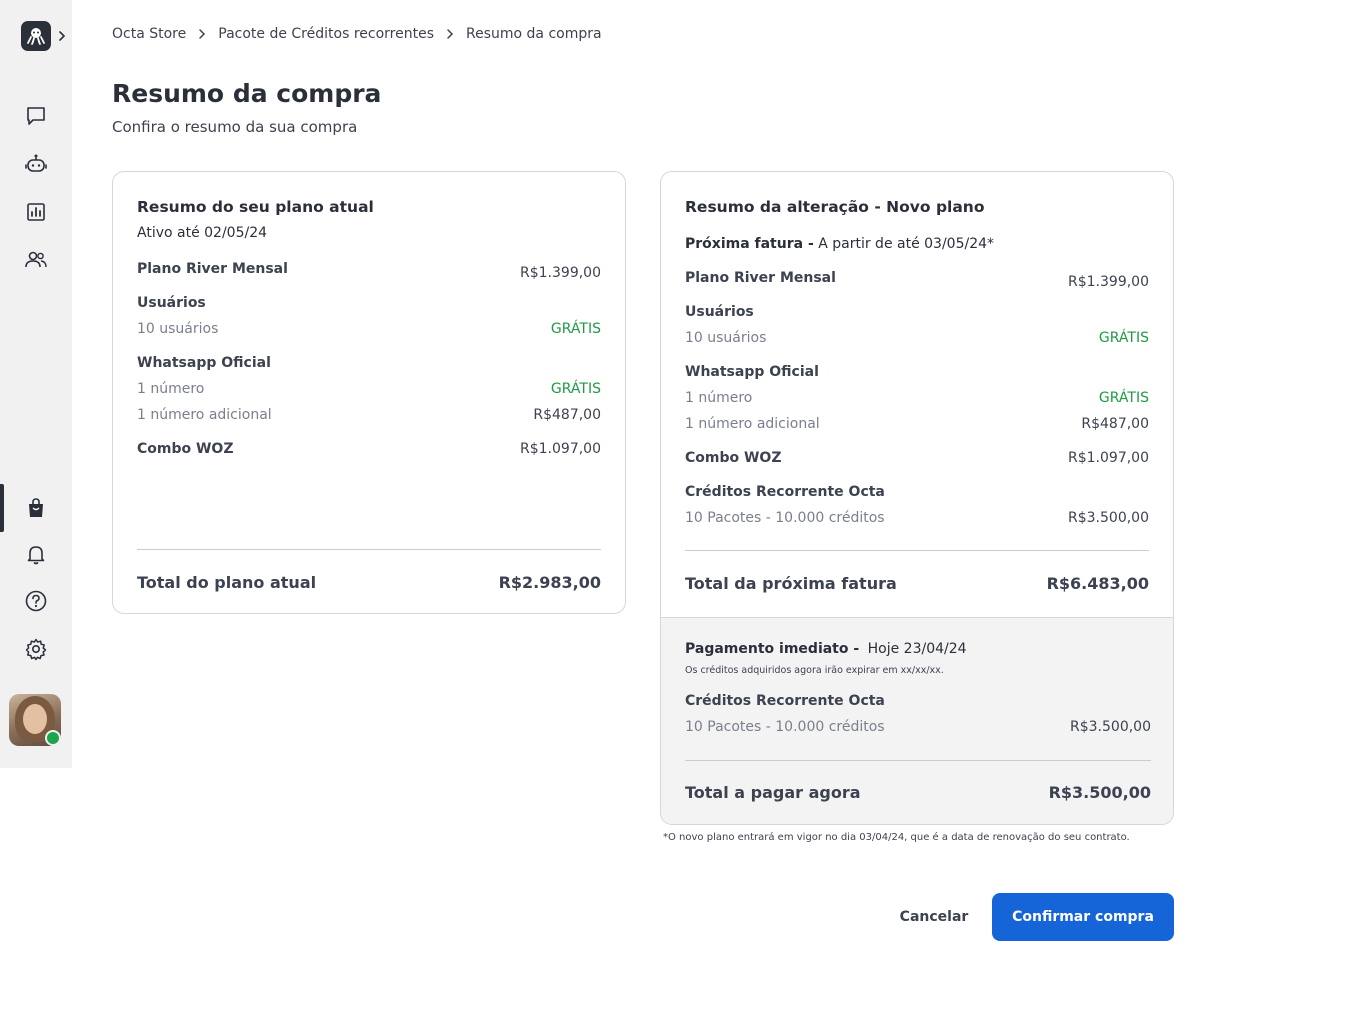  I want to click on breadcrumb-current: Resumo da compra, so click(534, 34).